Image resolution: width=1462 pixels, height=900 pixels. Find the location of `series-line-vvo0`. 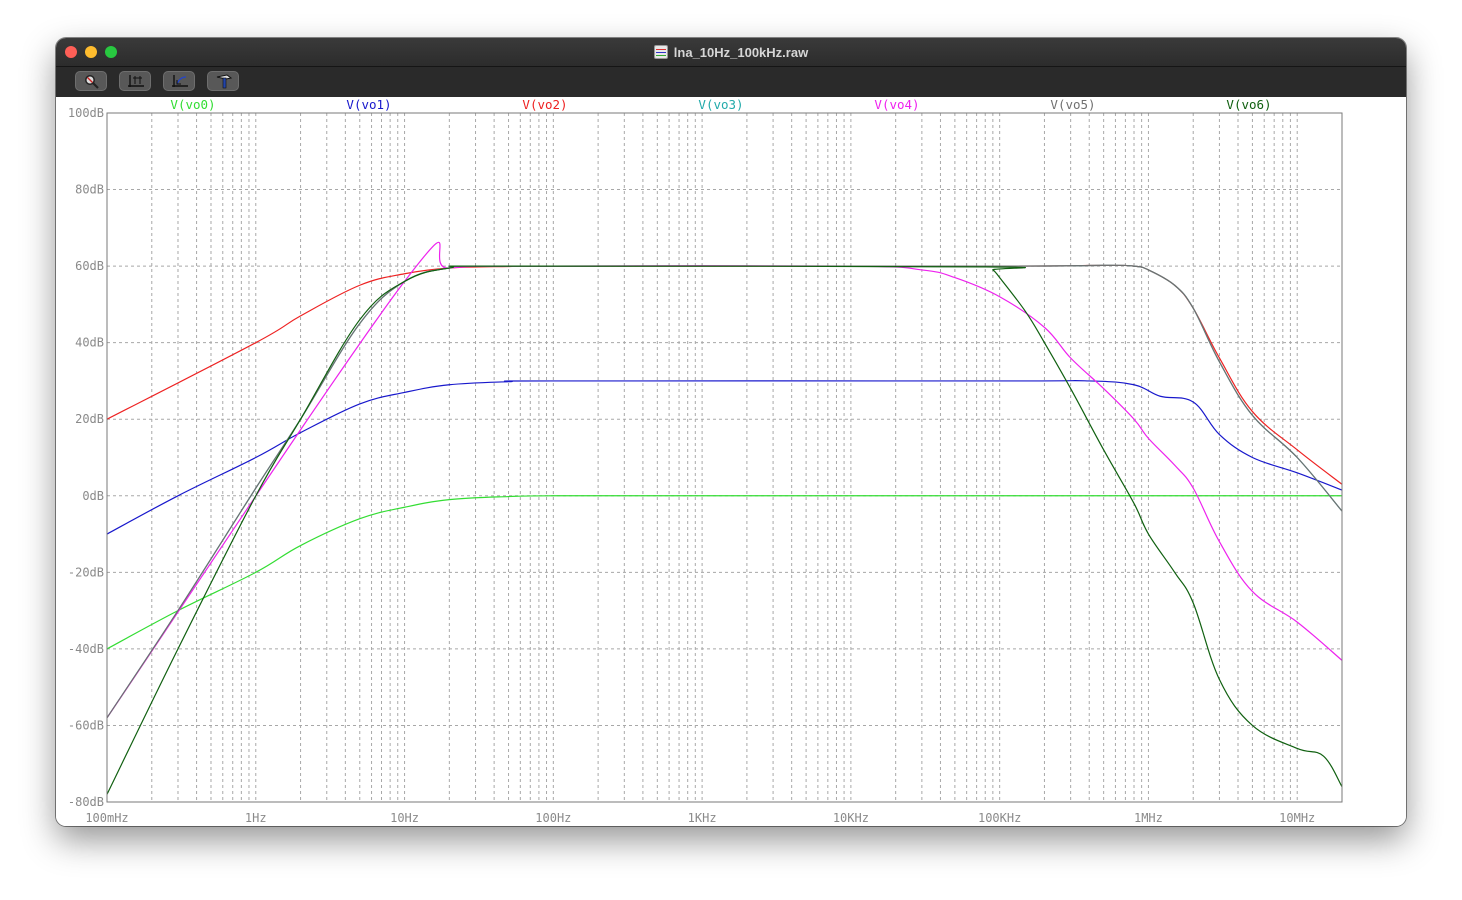

series-line-vvo0 is located at coordinates (724, 572).